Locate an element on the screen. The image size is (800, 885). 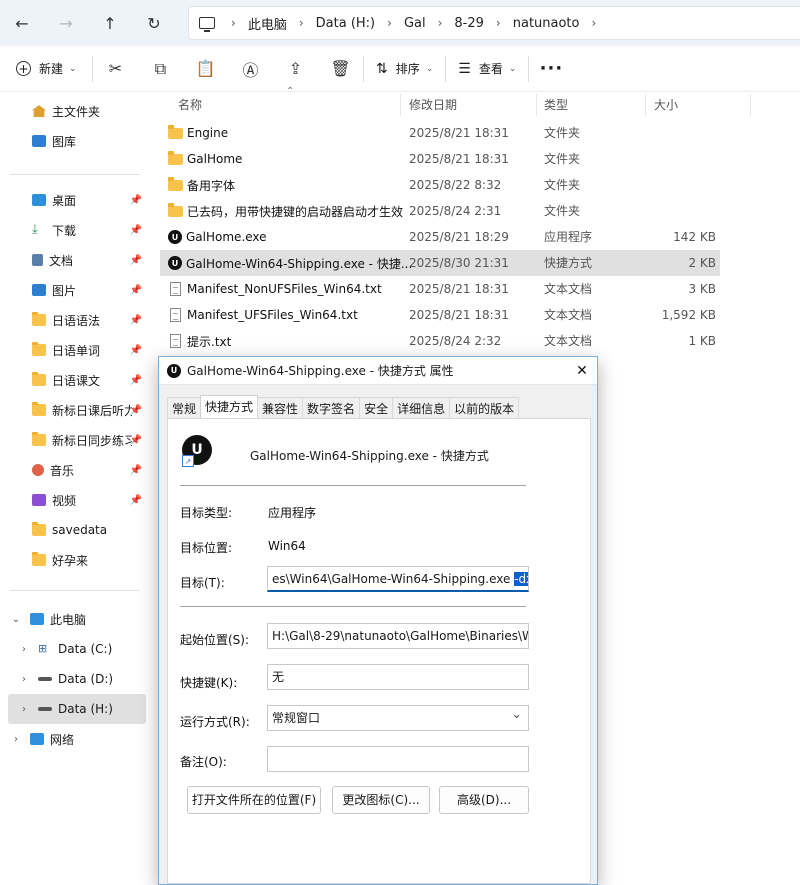
sidebar-item-folder: 新标日同步练习 📌 is located at coordinates (75, 440).